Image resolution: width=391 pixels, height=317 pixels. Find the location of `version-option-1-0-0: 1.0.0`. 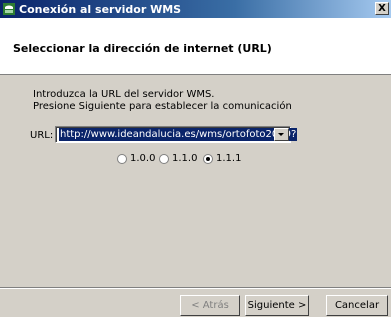

version-option-1-0-0: 1.0.0 is located at coordinates (136, 158).